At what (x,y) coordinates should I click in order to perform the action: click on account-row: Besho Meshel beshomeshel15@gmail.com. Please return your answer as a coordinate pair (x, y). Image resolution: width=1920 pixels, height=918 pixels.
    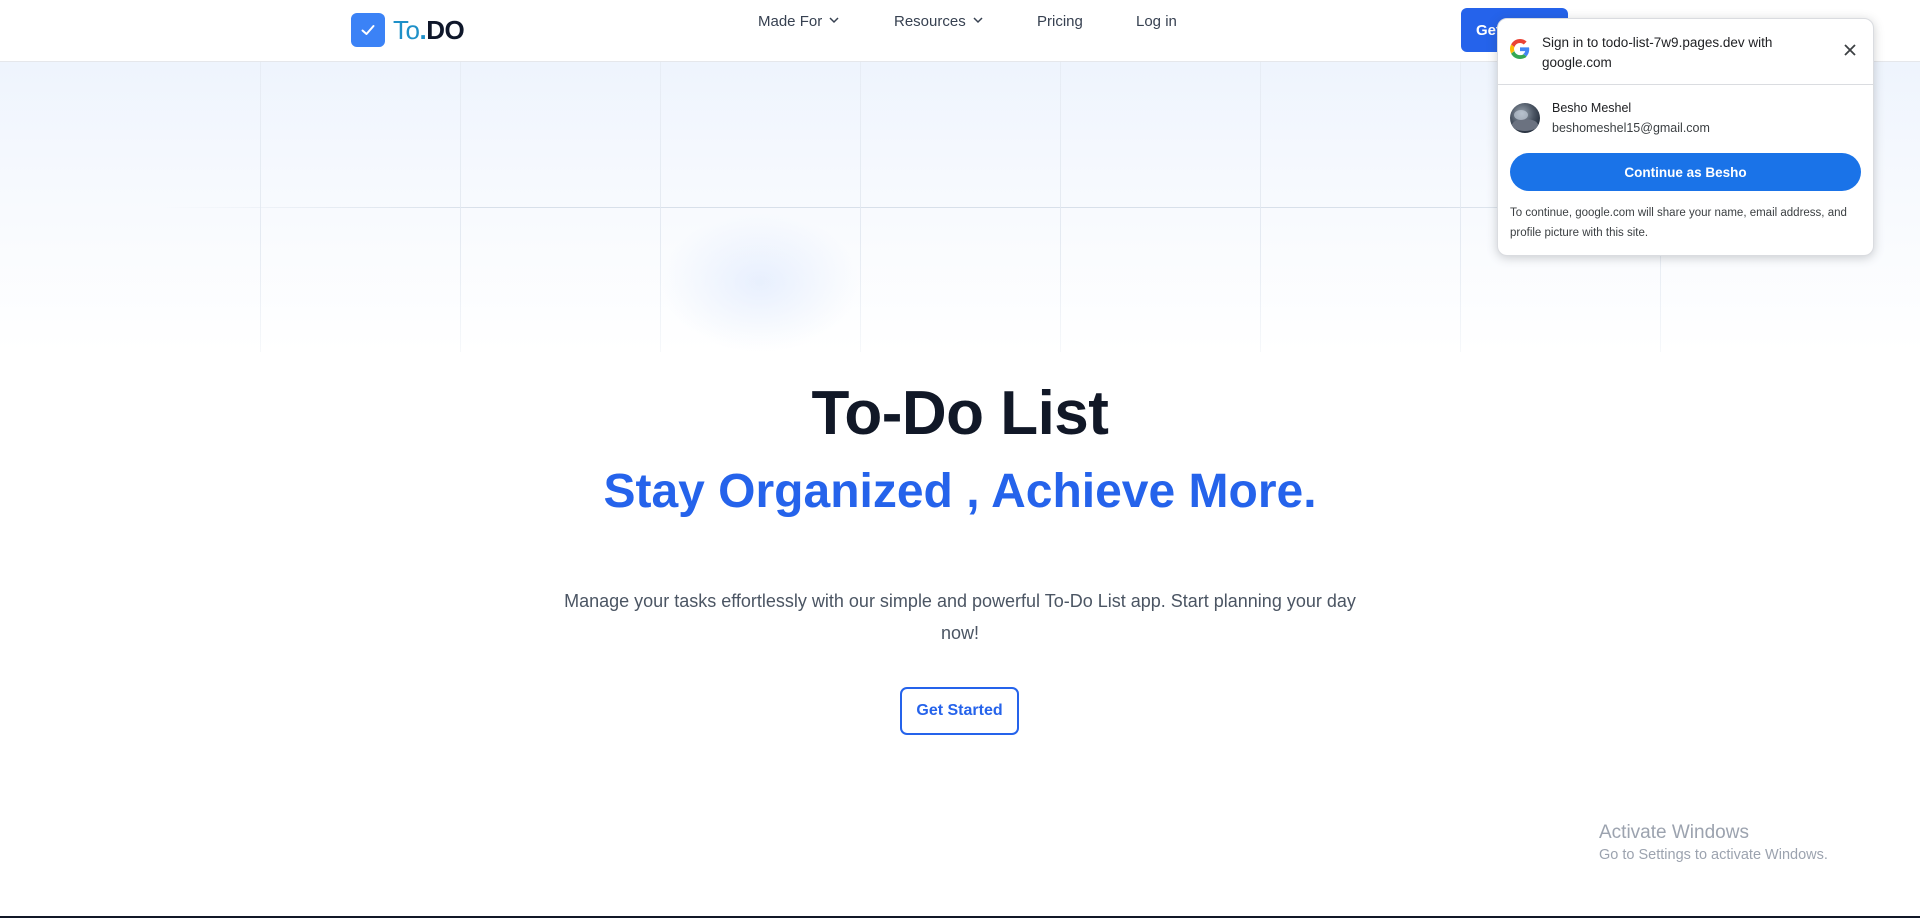
    Looking at the image, I should click on (1685, 121).